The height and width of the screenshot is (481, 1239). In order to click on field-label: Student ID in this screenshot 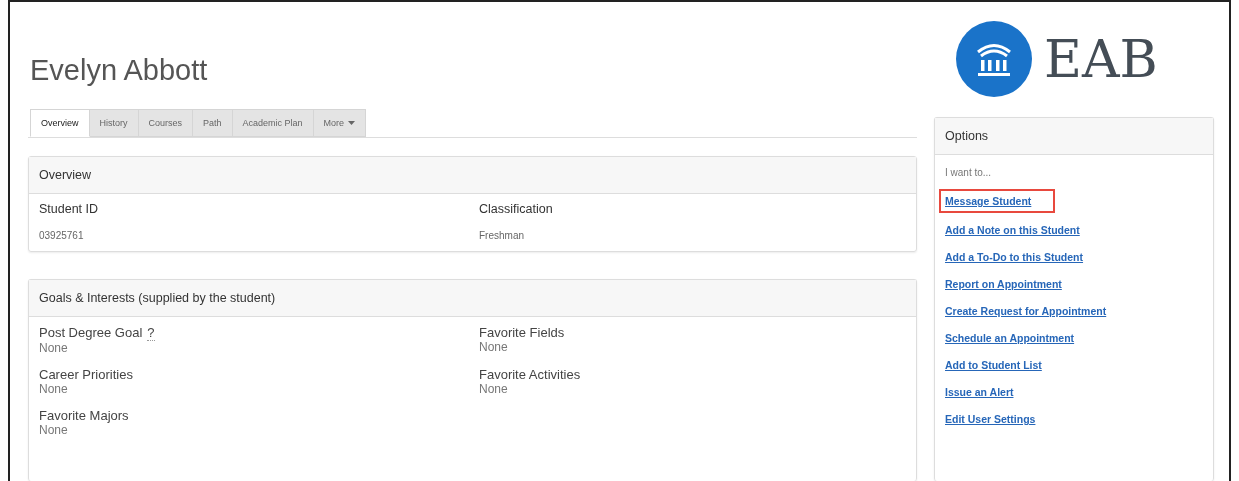, I will do `click(69, 209)`.